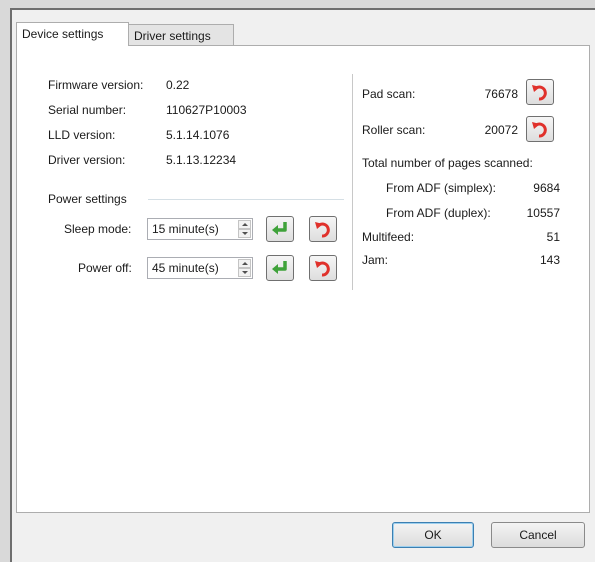  What do you see at coordinates (543, 213) in the screenshot?
I see `adf-duplex-value: 10557` at bounding box center [543, 213].